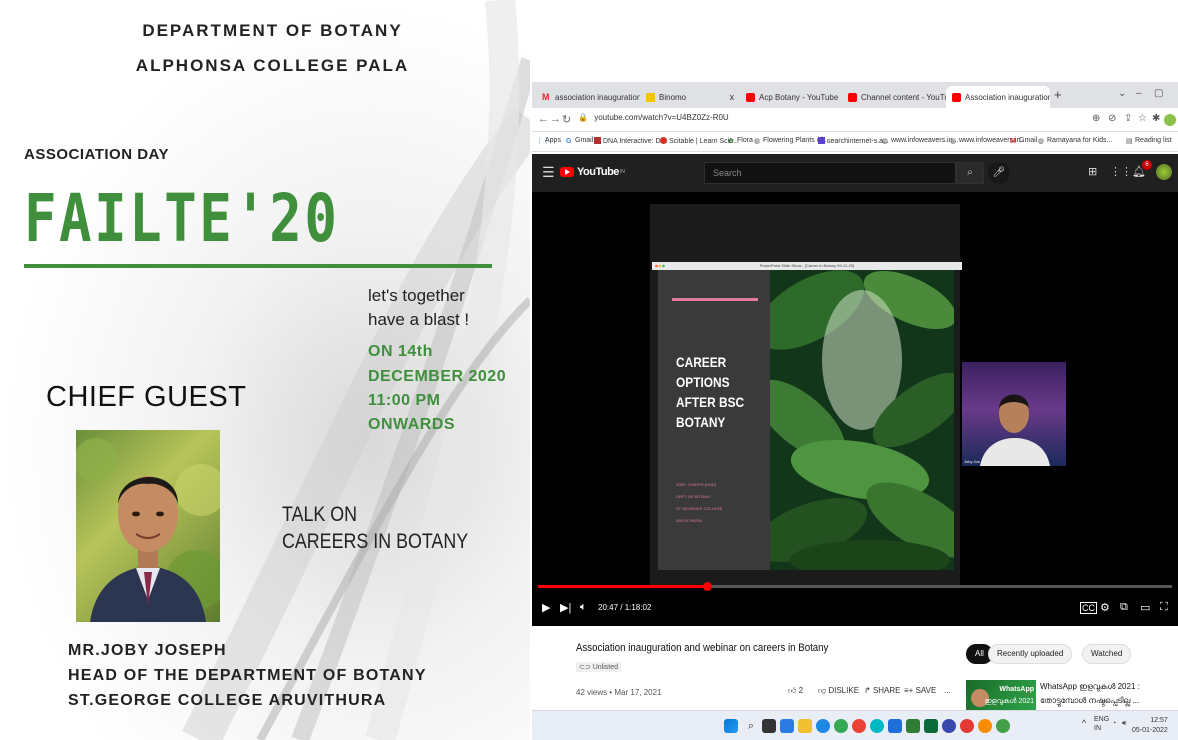 Image resolution: width=1178 pixels, height=740 pixels. What do you see at coordinates (148, 530) in the screenshot?
I see `guest-portrait` at bounding box center [148, 530].